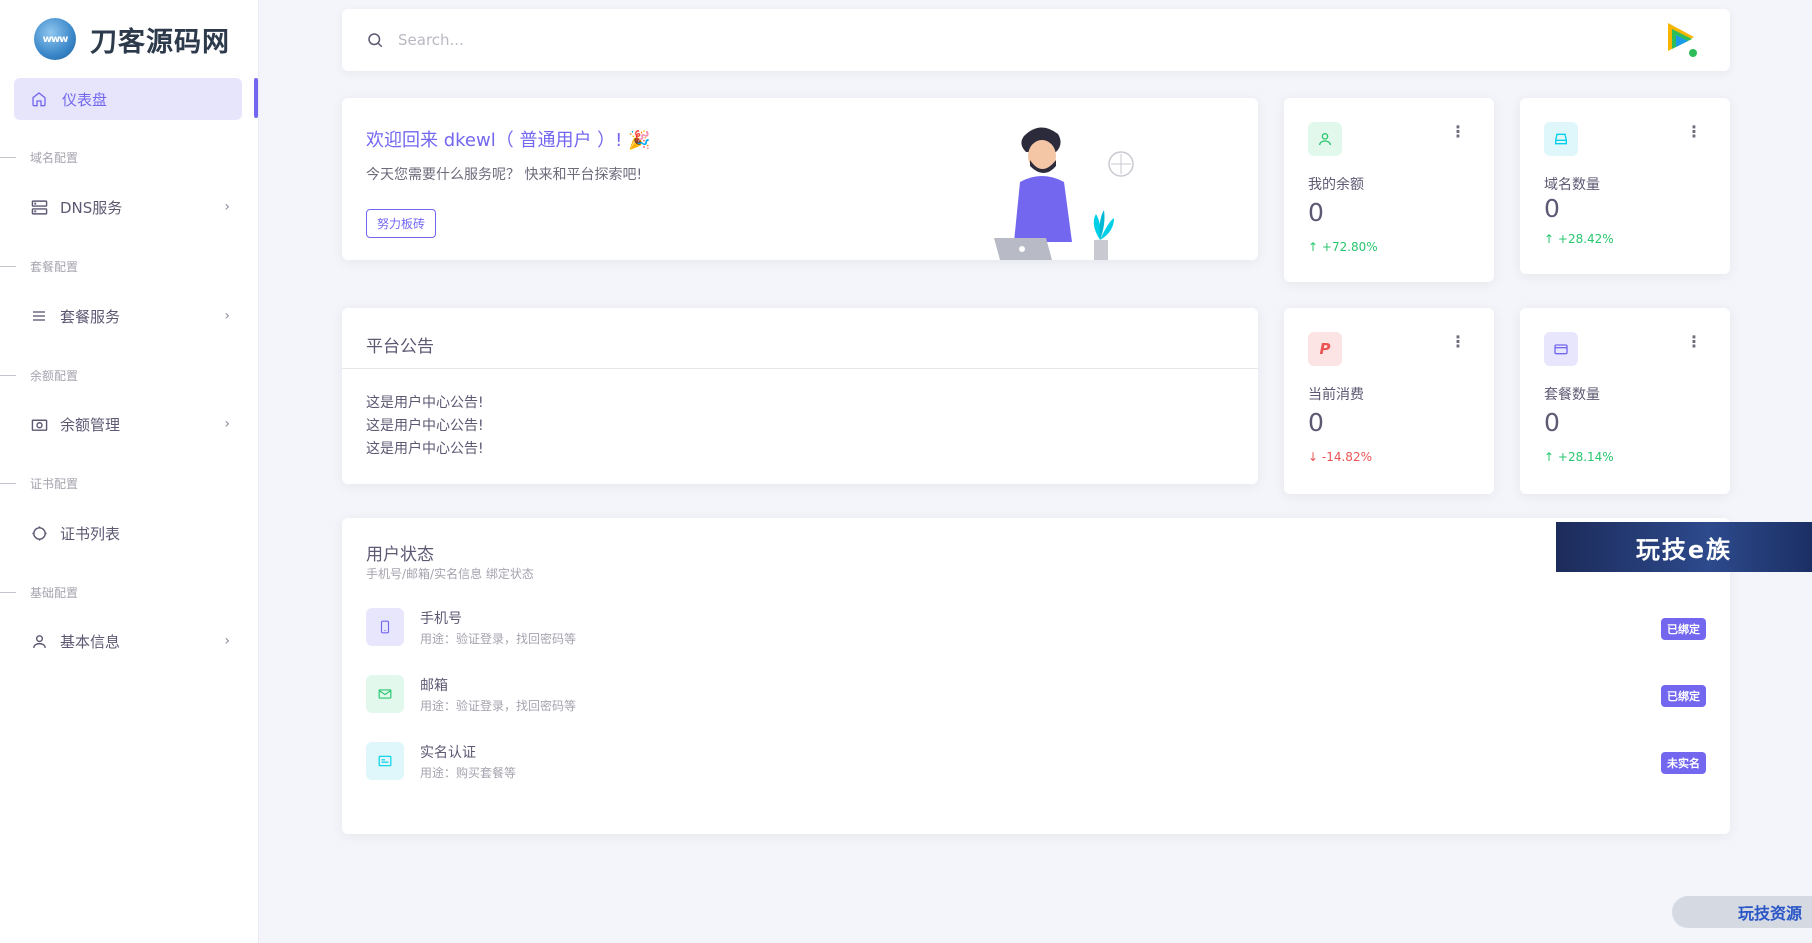  Describe the element at coordinates (450, 574) in the screenshot. I see `user-status-subtitle: 手机号/邮箱/实名信息 绑定状态` at that location.